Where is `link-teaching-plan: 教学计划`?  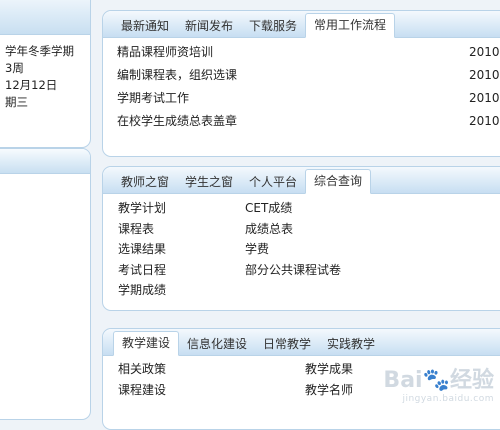
link-teaching-plan: 教学计划 is located at coordinates (181, 208).